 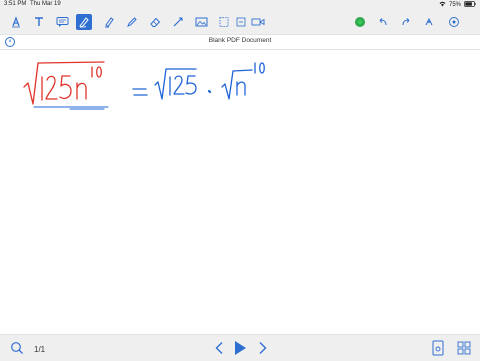 What do you see at coordinates (442, 5) in the screenshot?
I see `wifi-icon` at bounding box center [442, 5].